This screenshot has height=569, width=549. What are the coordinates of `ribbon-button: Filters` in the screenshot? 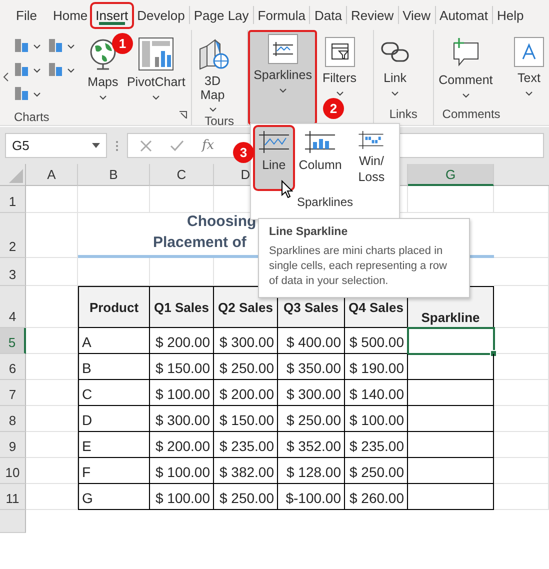 It's located at (339, 65).